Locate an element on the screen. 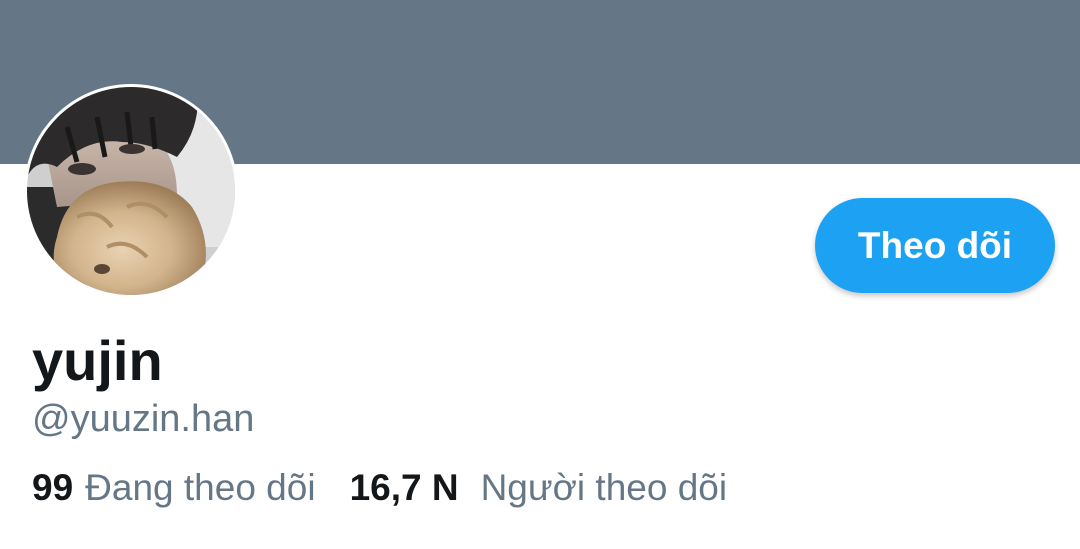  avatar is located at coordinates (131, 191).